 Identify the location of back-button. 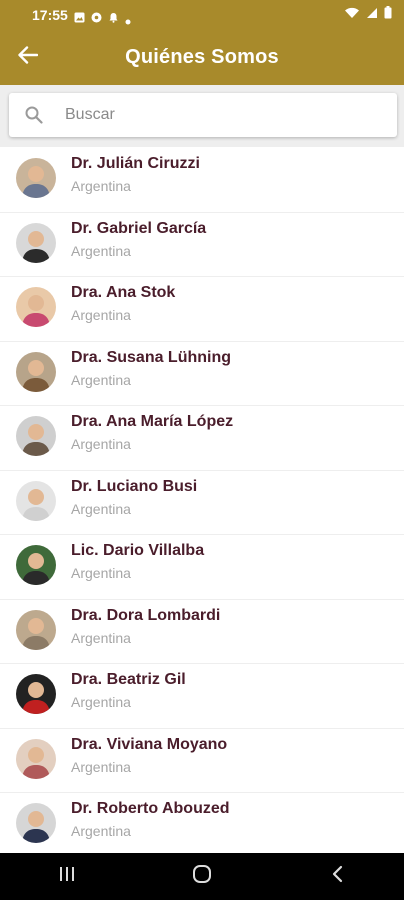
(28, 57).